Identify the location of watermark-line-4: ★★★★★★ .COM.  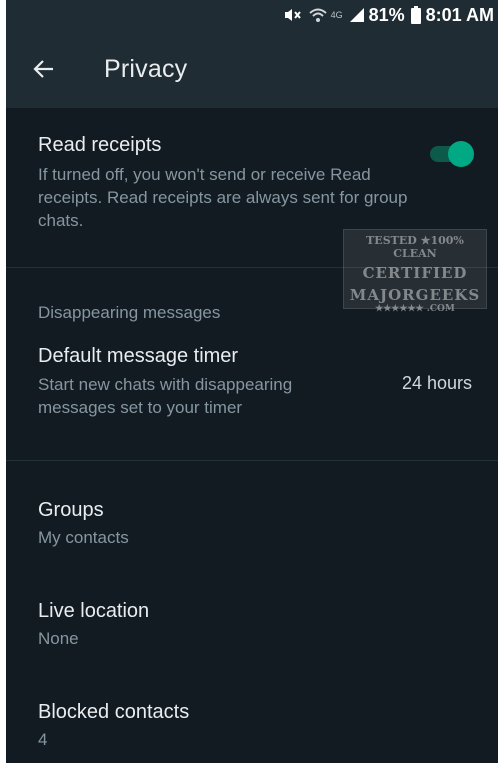
(415, 309).